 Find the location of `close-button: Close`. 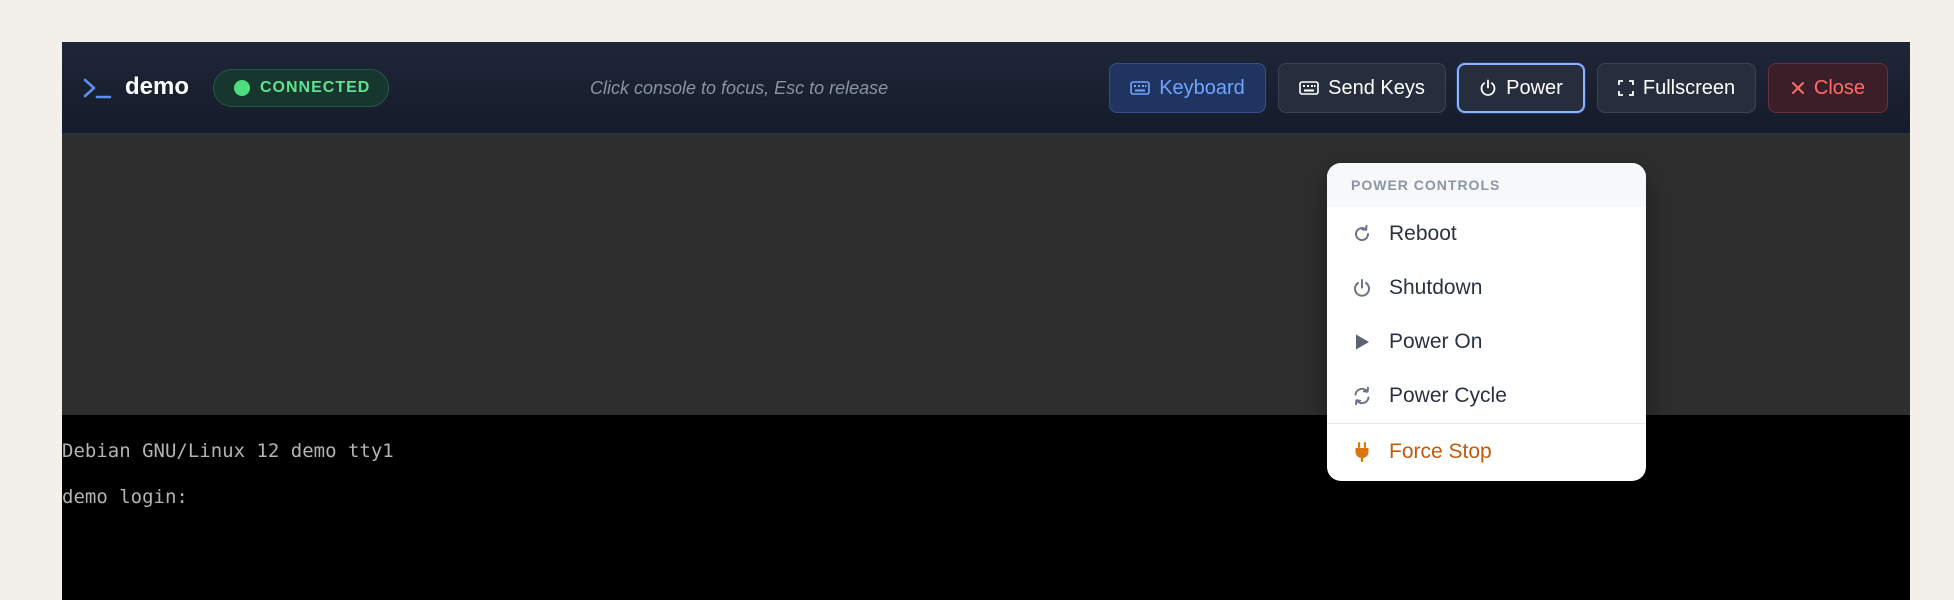

close-button: Close is located at coordinates (1828, 88).